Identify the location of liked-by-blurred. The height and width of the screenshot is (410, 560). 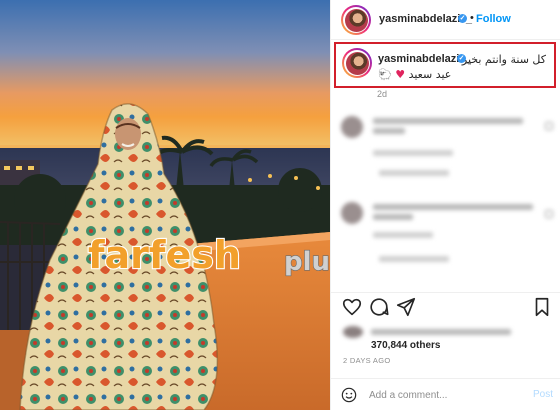
(433, 332).